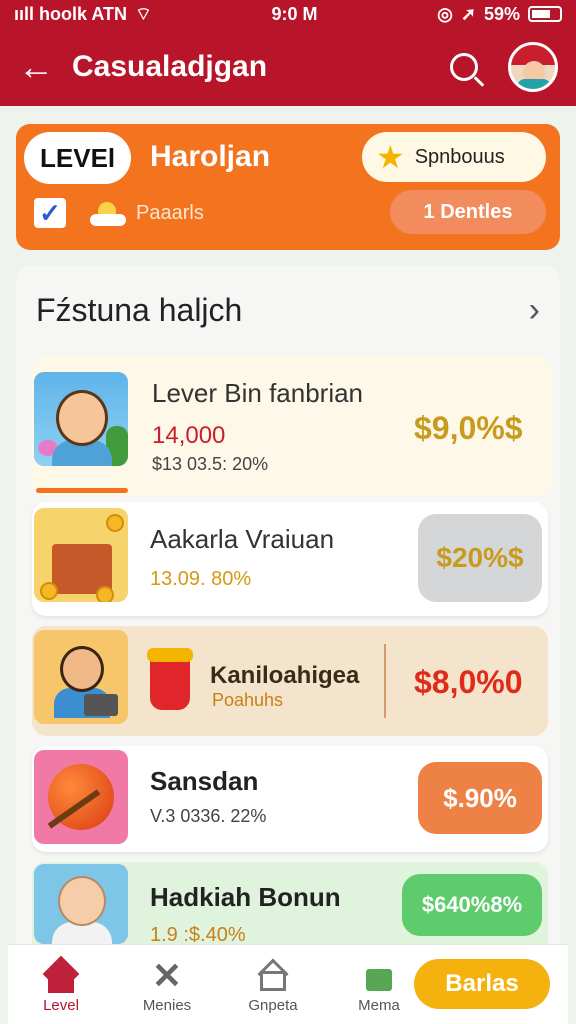 The image size is (576, 1024). What do you see at coordinates (468, 428) in the screenshot?
I see `item-price: $9,0%$` at bounding box center [468, 428].